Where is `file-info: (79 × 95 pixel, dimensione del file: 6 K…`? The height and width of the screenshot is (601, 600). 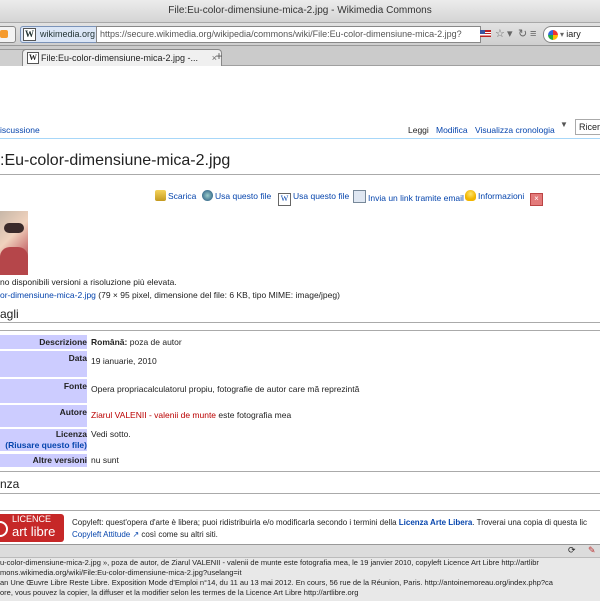 file-info: (79 × 95 pixel, dimensione del file: 6 K… is located at coordinates (217, 295).